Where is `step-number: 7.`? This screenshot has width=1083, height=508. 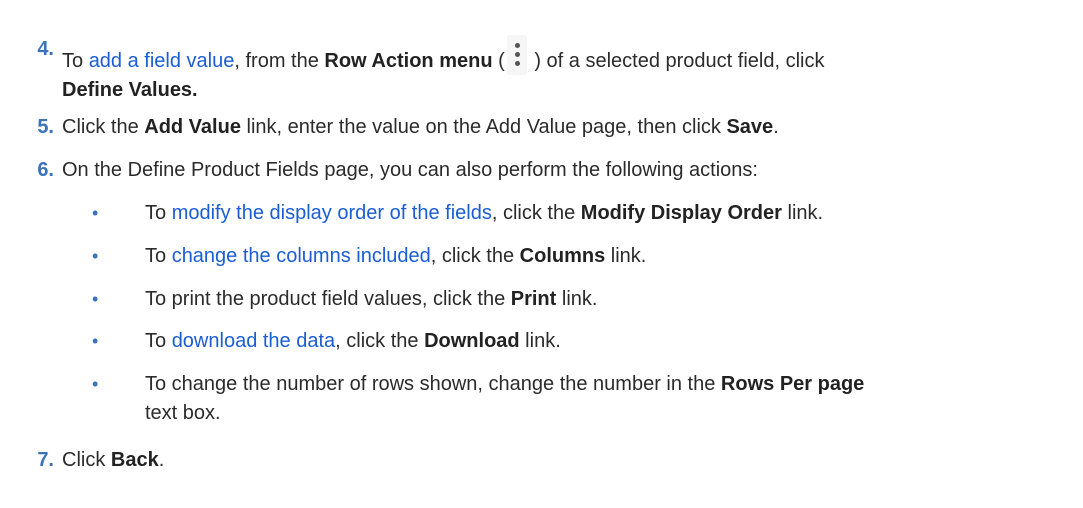
step-number: 7. is located at coordinates (45, 460).